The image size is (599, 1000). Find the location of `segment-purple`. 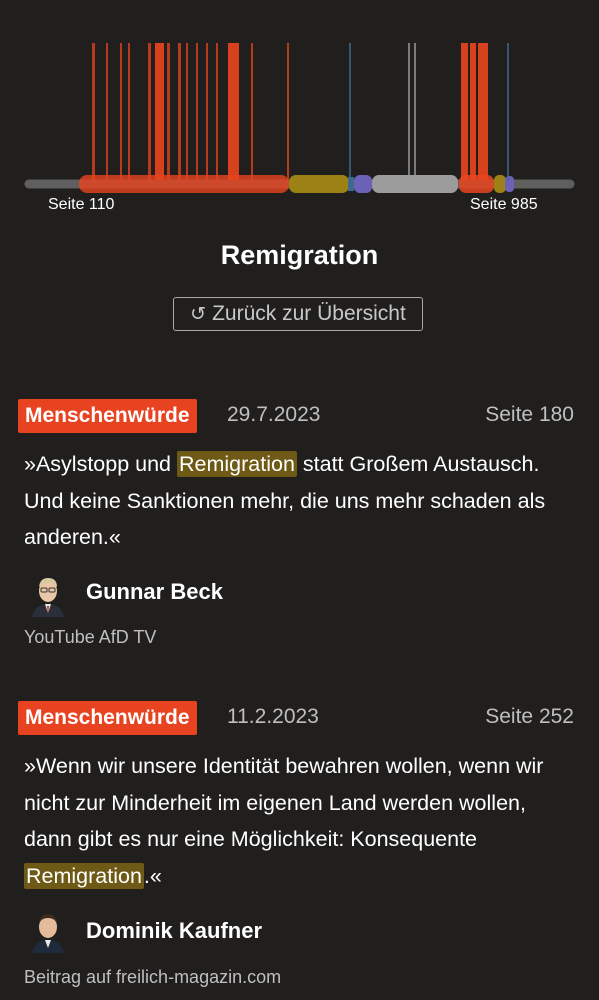

segment-purple is located at coordinates (363, 184).